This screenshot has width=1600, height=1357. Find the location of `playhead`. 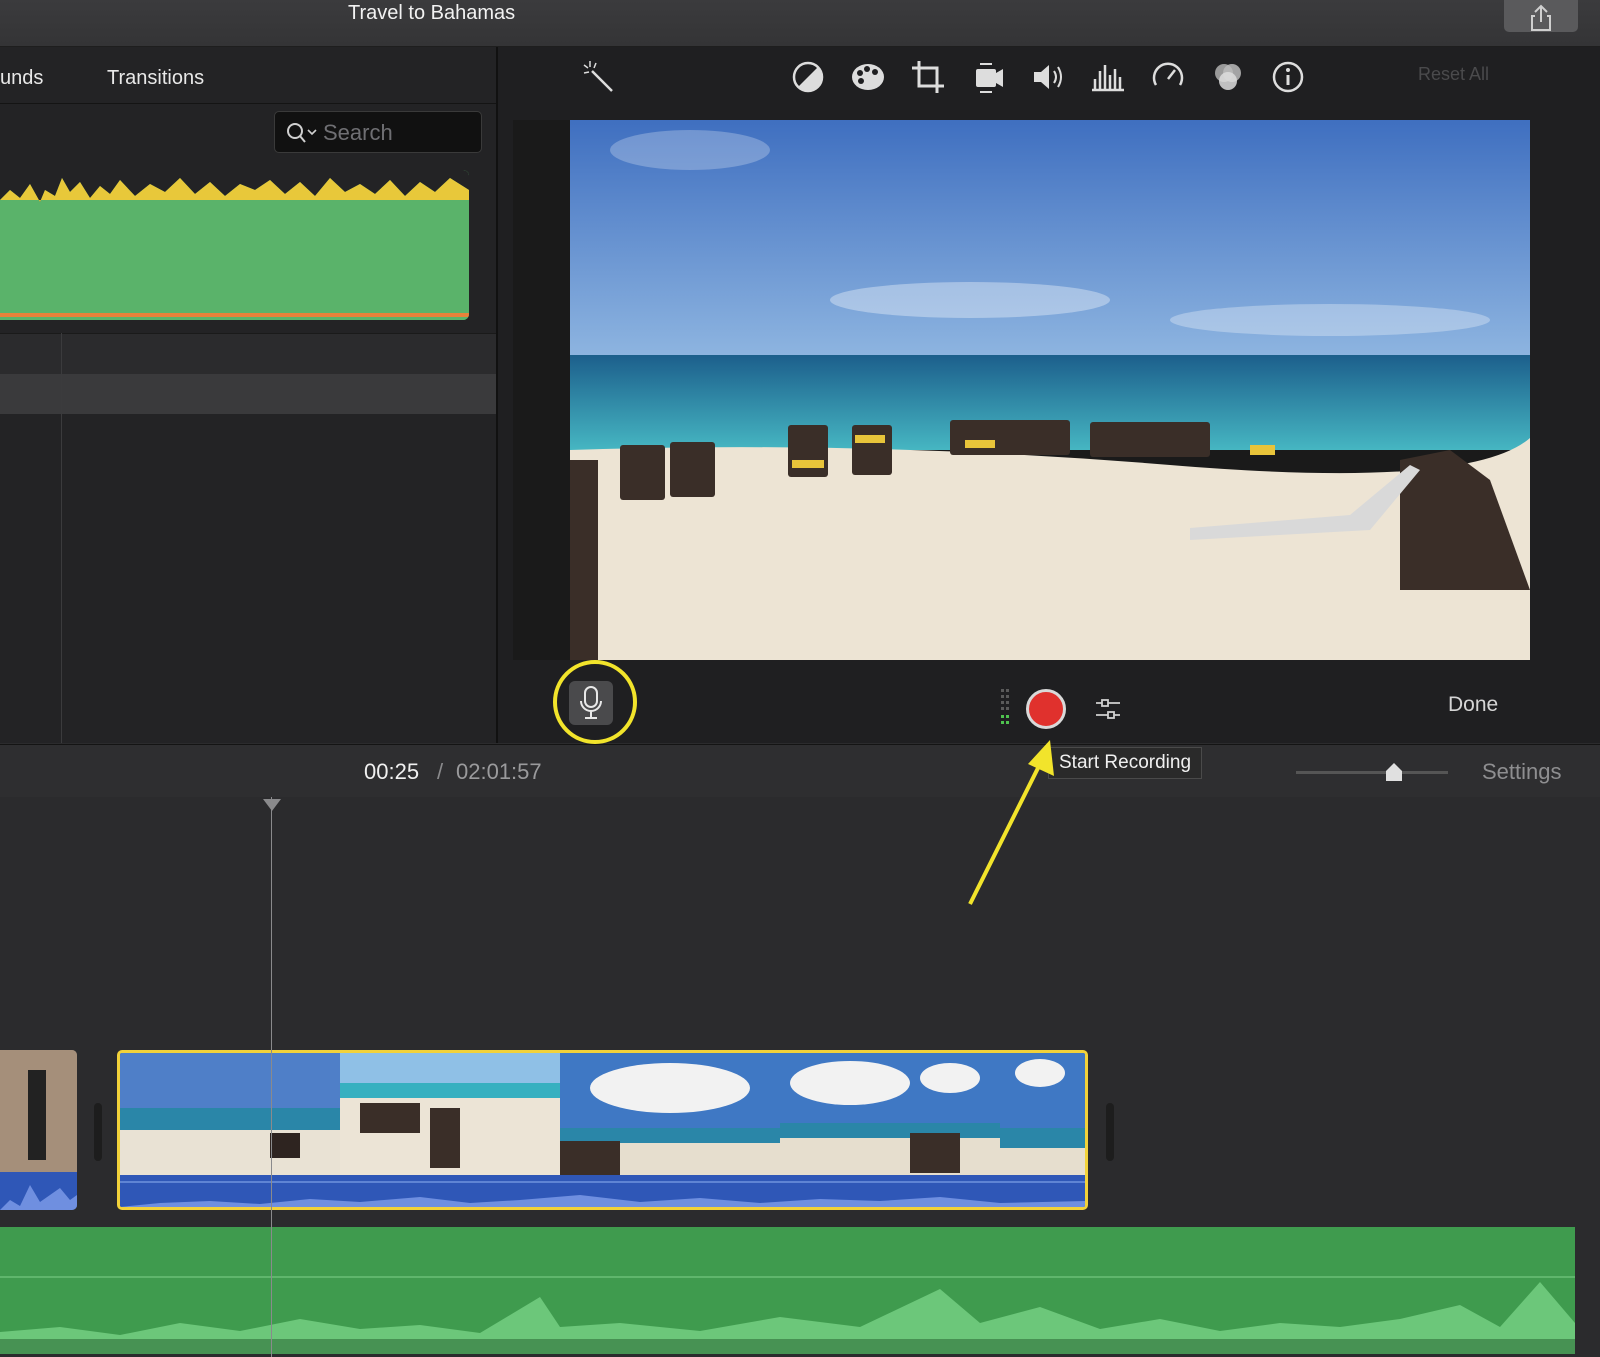

playhead is located at coordinates (271, 1077).